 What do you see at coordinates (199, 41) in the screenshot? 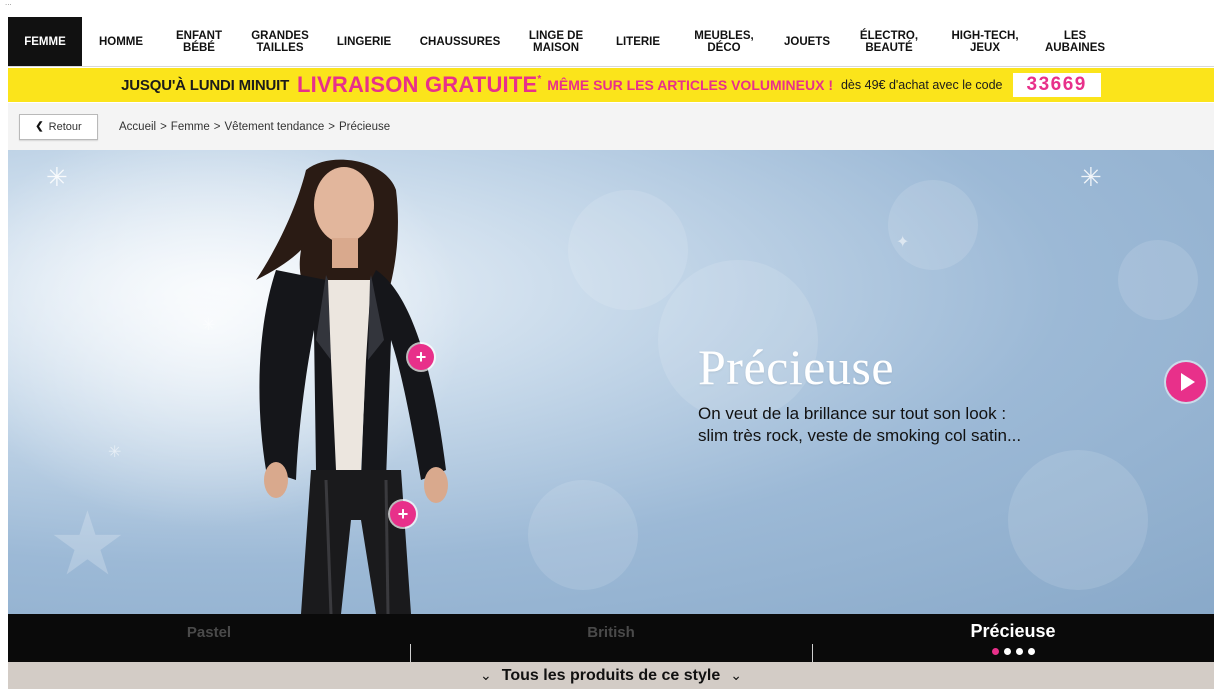
I see `nav-item-enfant-bebe: ENFANT BÉBÉ` at bounding box center [199, 41].